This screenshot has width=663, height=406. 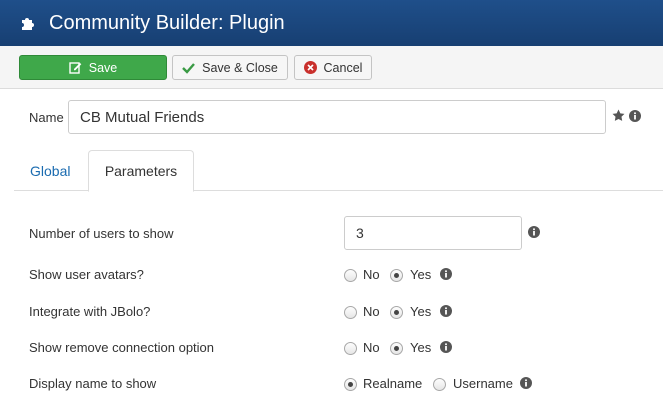 I want to click on save-label: Save, so click(x=103, y=67).